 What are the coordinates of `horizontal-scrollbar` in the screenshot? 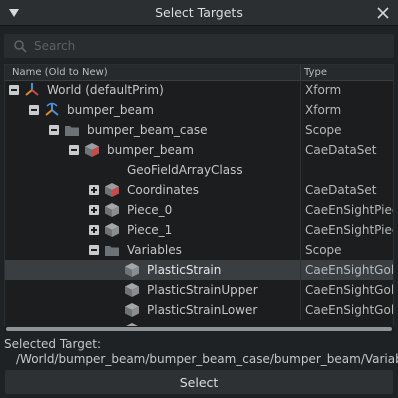 It's located at (199, 329).